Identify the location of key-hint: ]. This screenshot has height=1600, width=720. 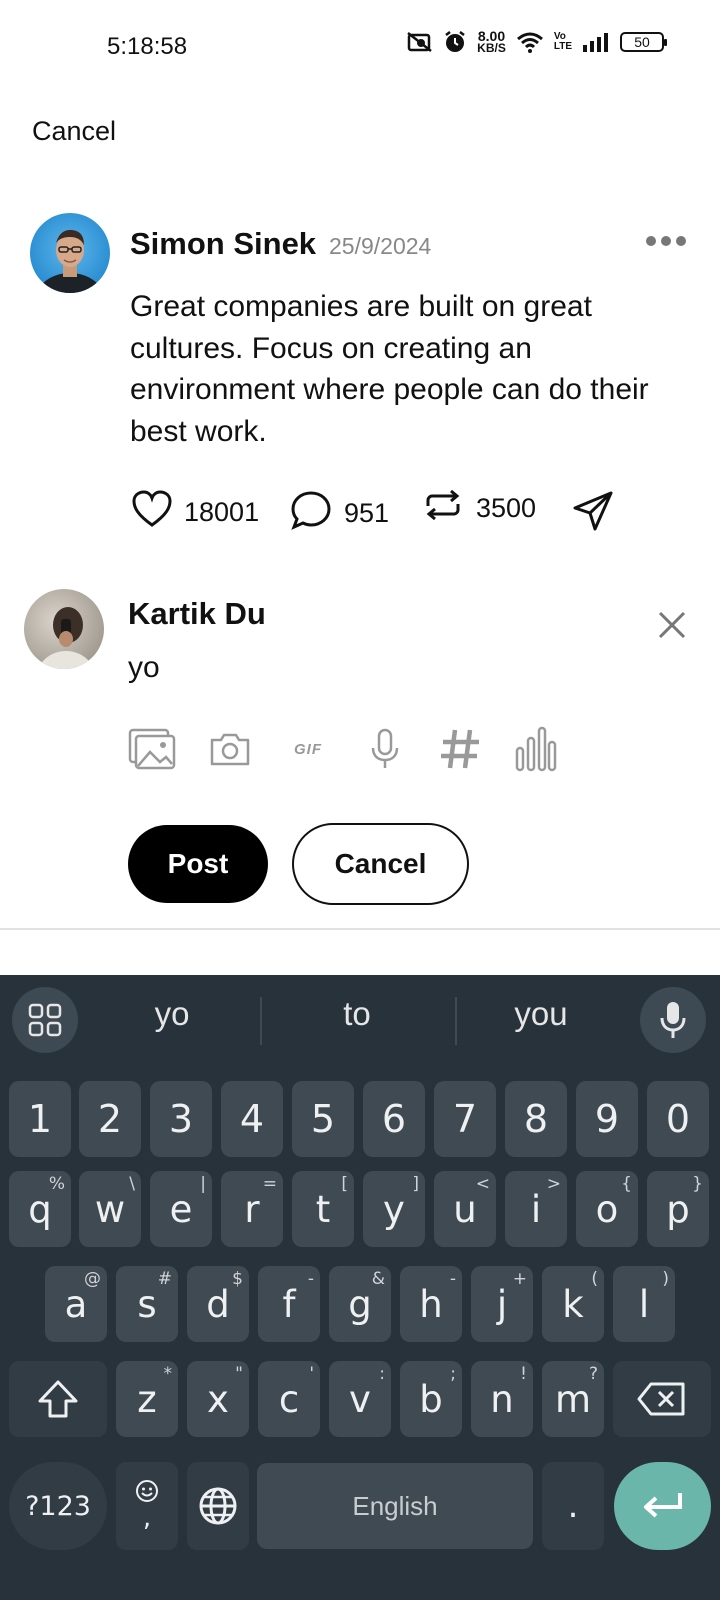
(415, 1184).